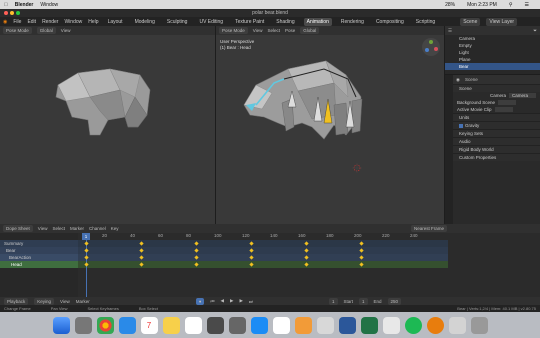  What do you see at coordinates (77, 228) in the screenshot?
I see `dopesheet-marker-menu: Marker` at bounding box center [77, 228].